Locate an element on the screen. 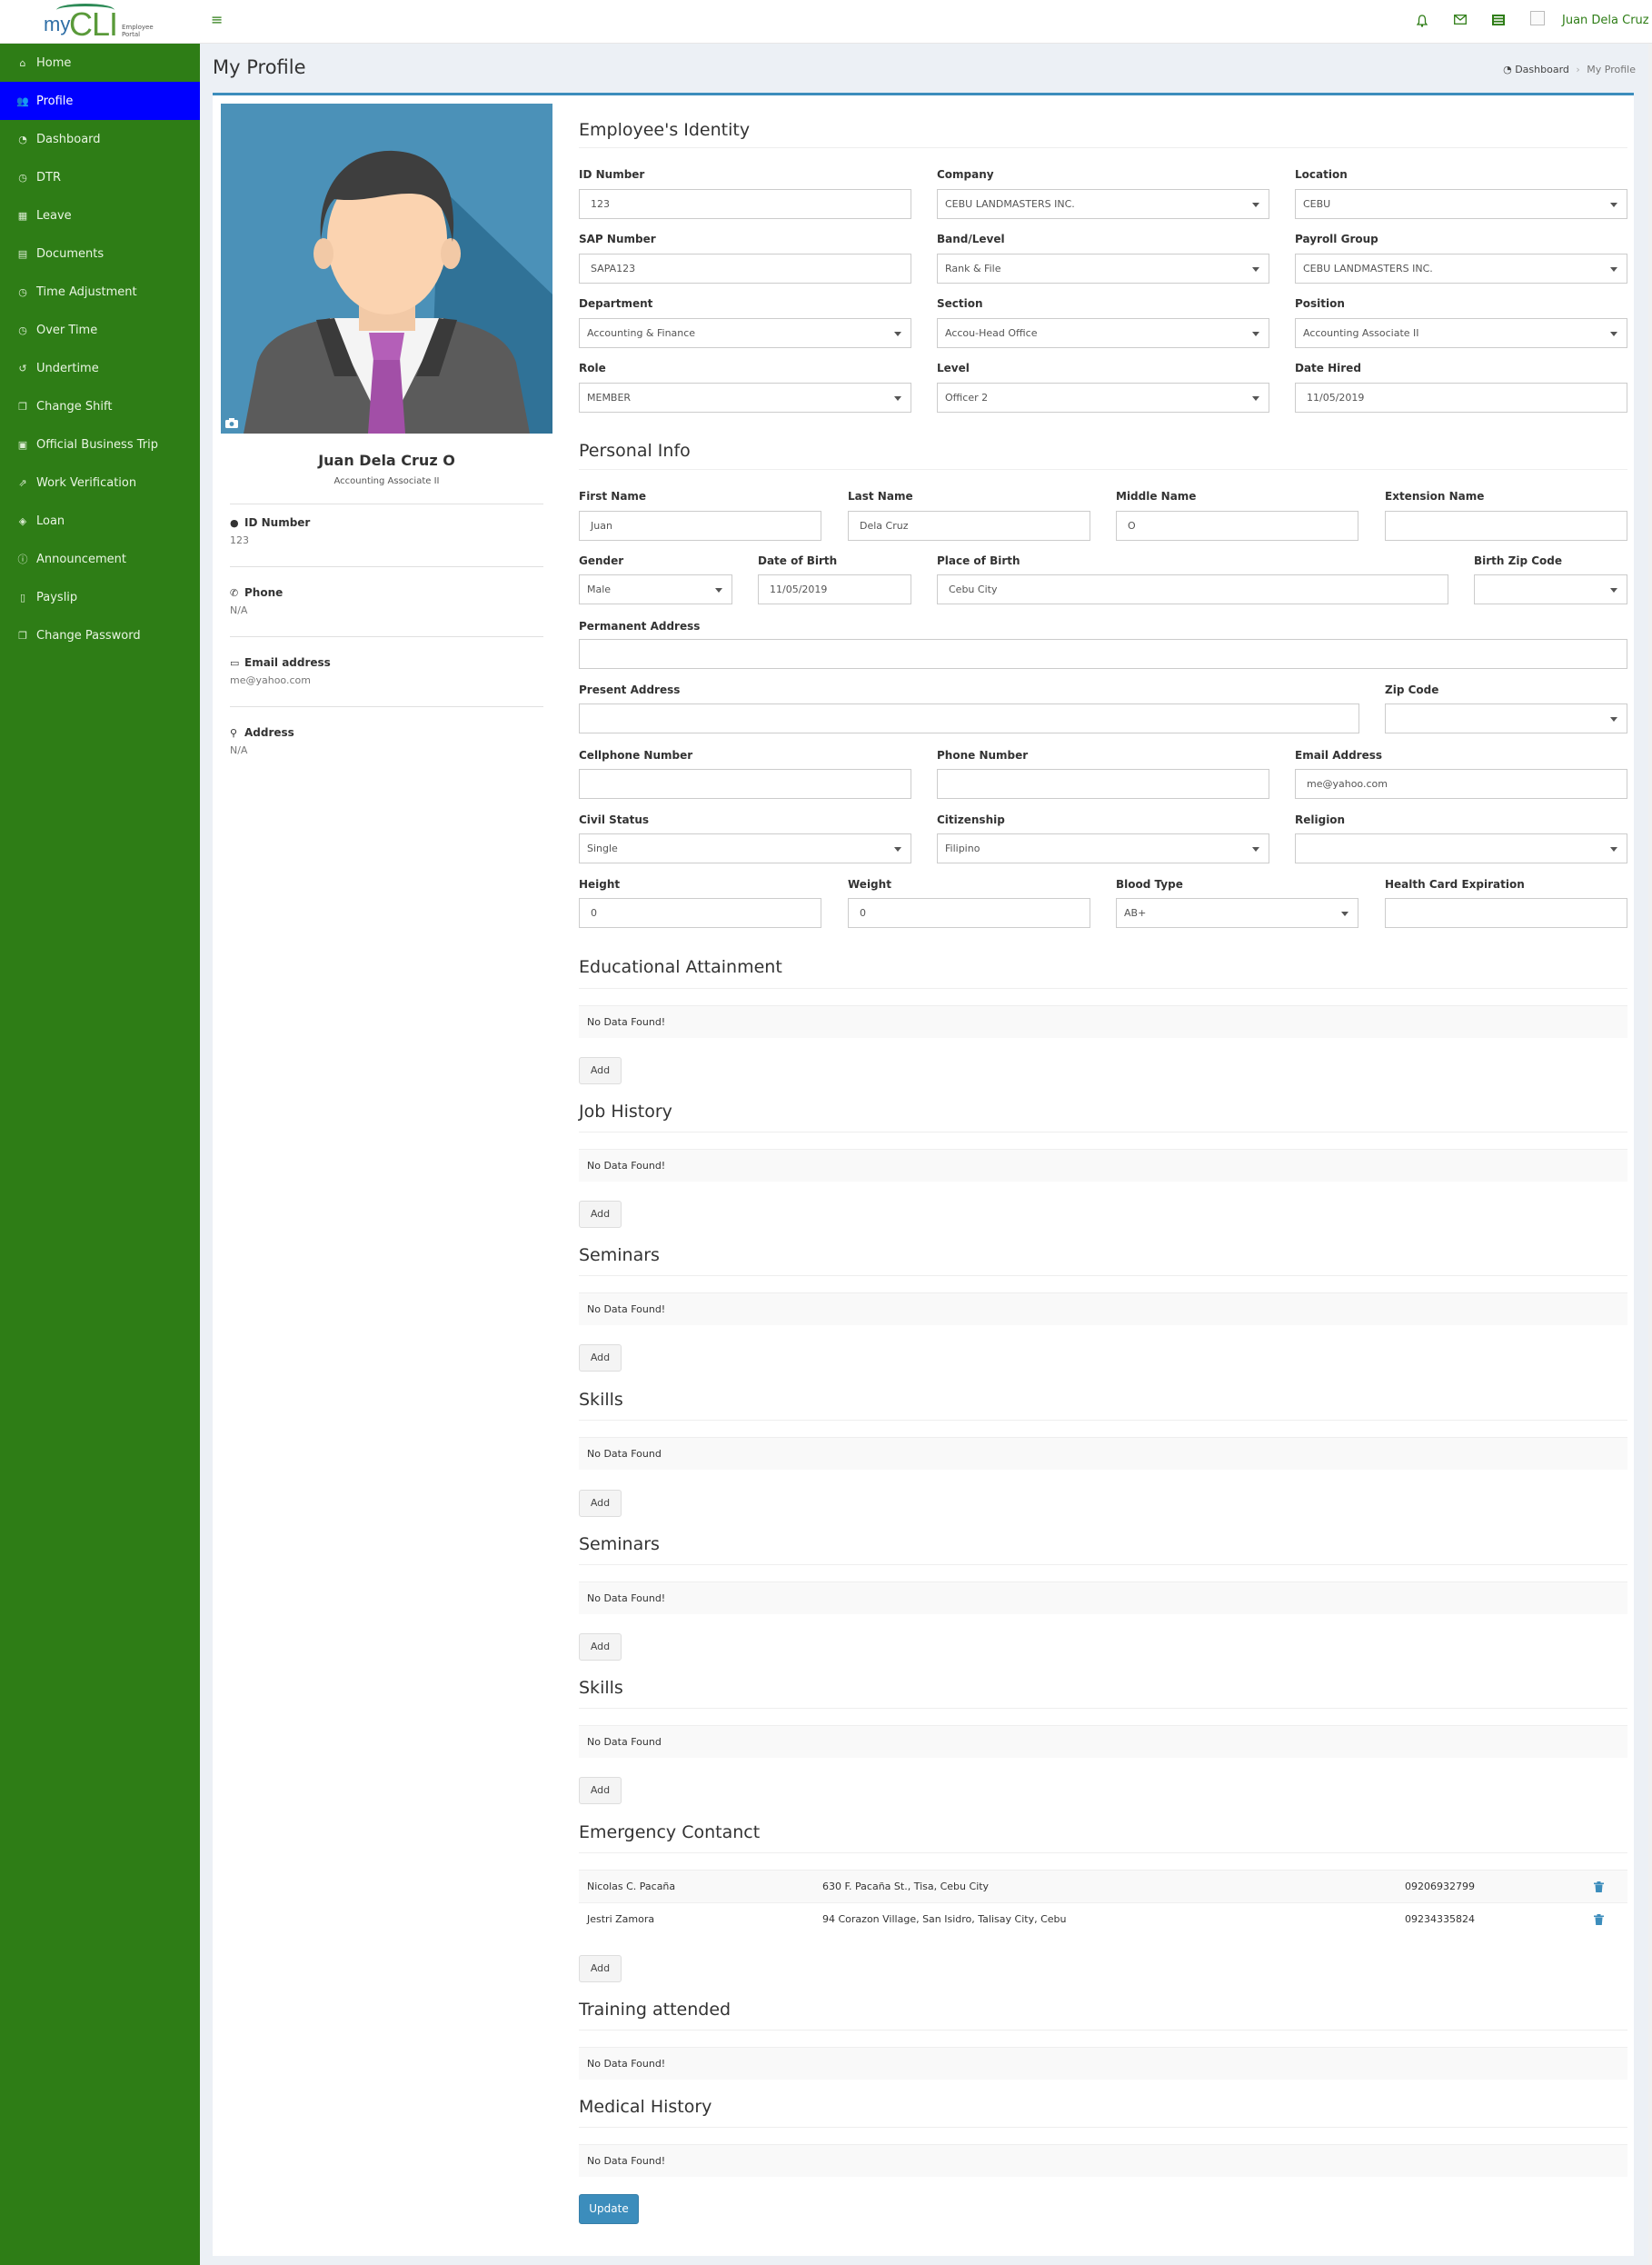  first-name-input: Juan is located at coordinates (700, 526).